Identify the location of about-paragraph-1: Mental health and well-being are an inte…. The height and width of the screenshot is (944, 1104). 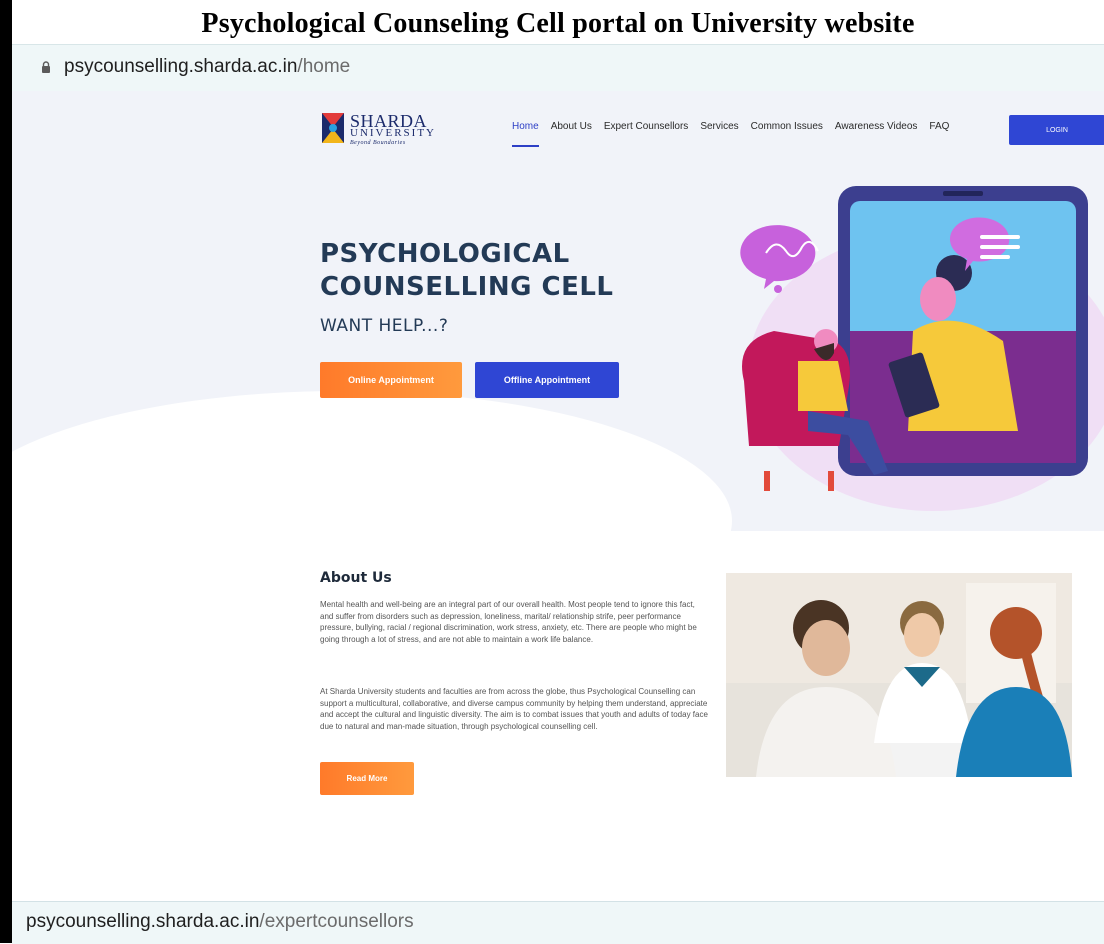
(508, 622).